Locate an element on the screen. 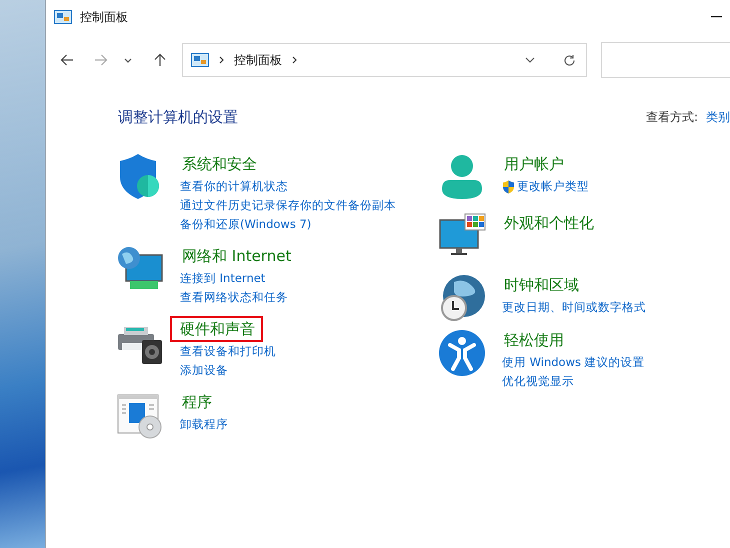 This screenshot has height=548, width=730. refresh-icon is located at coordinates (569, 60).